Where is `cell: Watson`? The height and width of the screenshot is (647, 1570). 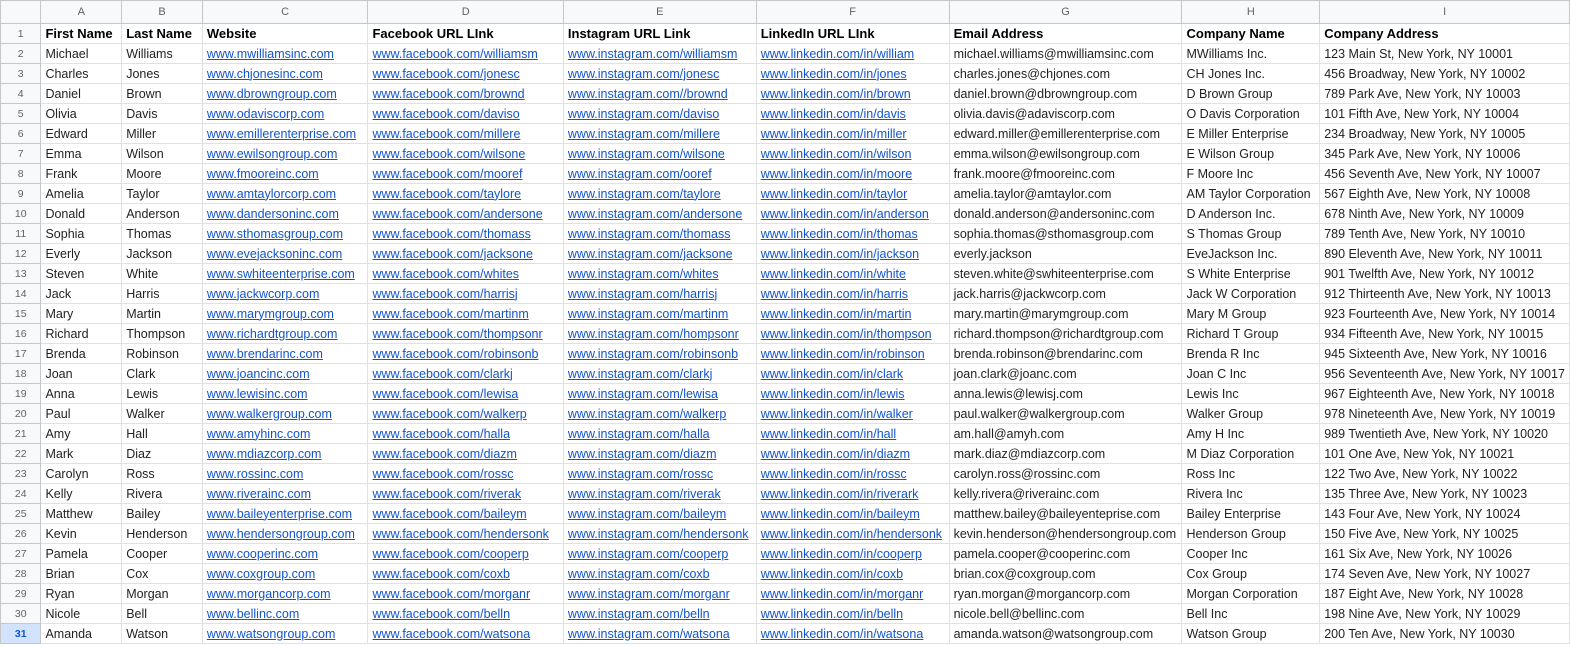 cell: Watson is located at coordinates (162, 633).